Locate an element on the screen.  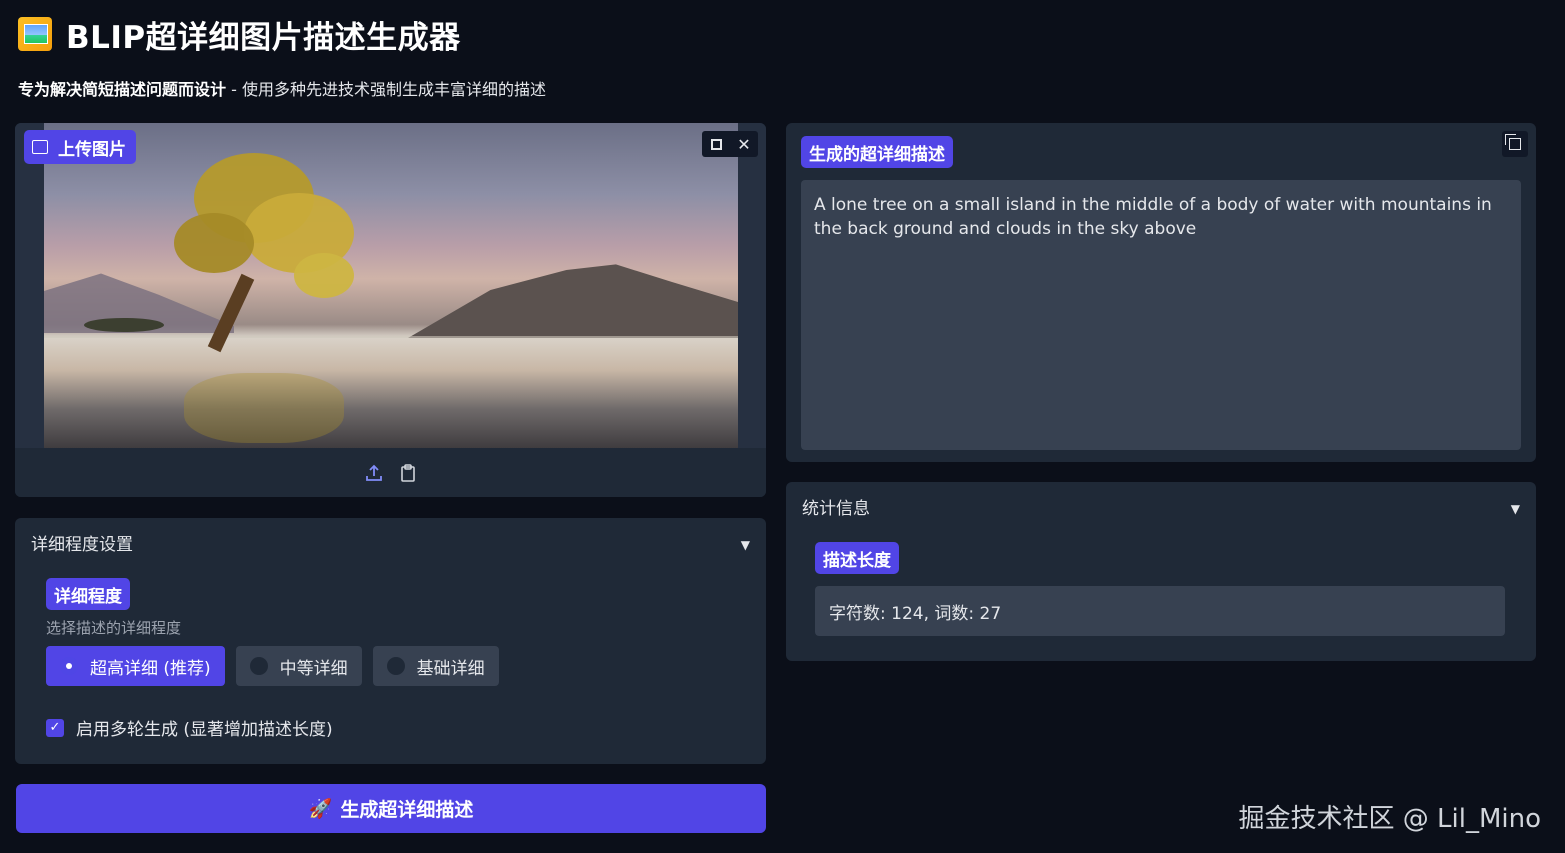
radio-selected-icon is located at coordinates (69, 666).